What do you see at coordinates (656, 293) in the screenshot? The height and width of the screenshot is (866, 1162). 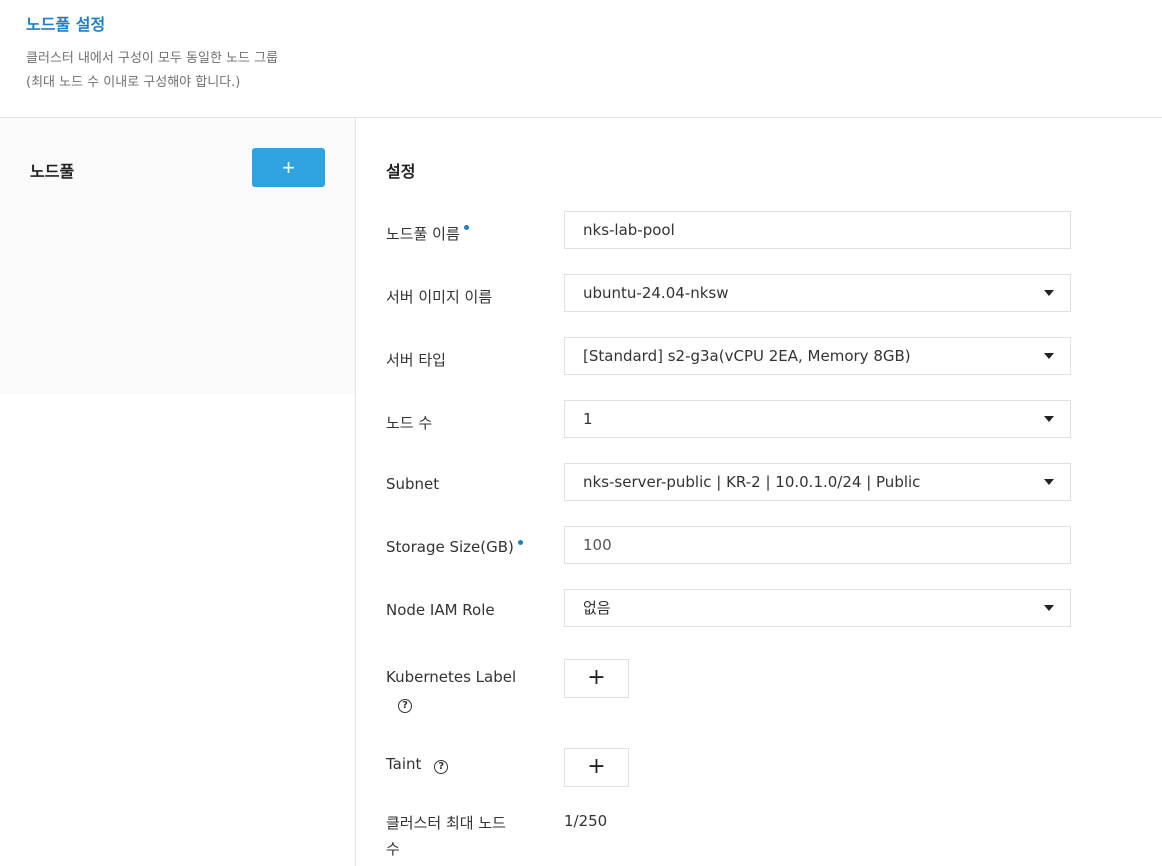 I see `server-image-value: ubuntu-24.04-nksw` at bounding box center [656, 293].